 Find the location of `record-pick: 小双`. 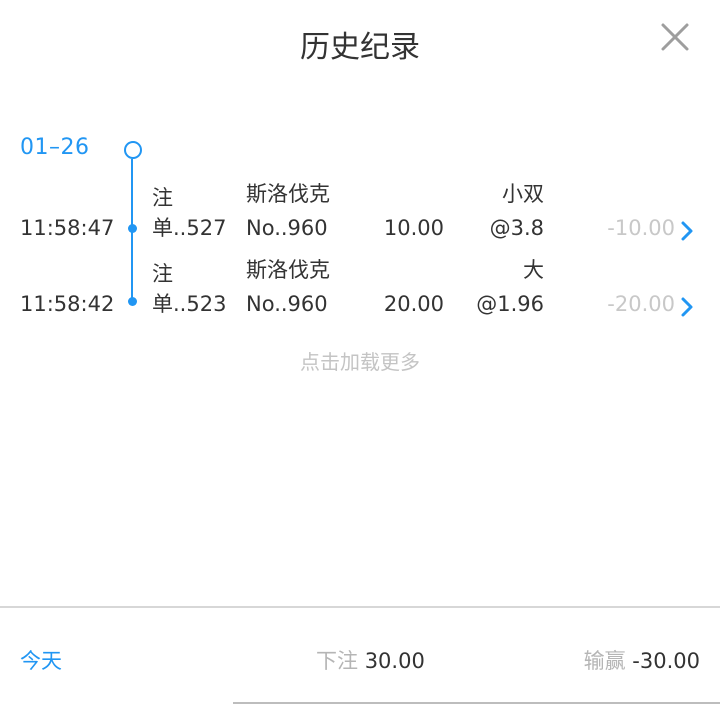

record-pick: 小双 is located at coordinates (523, 194).